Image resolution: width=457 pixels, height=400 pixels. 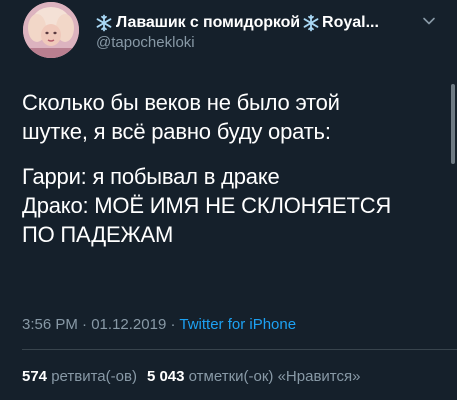 What do you see at coordinates (145, 42) in the screenshot?
I see `user-handle: @tapochekloki` at bounding box center [145, 42].